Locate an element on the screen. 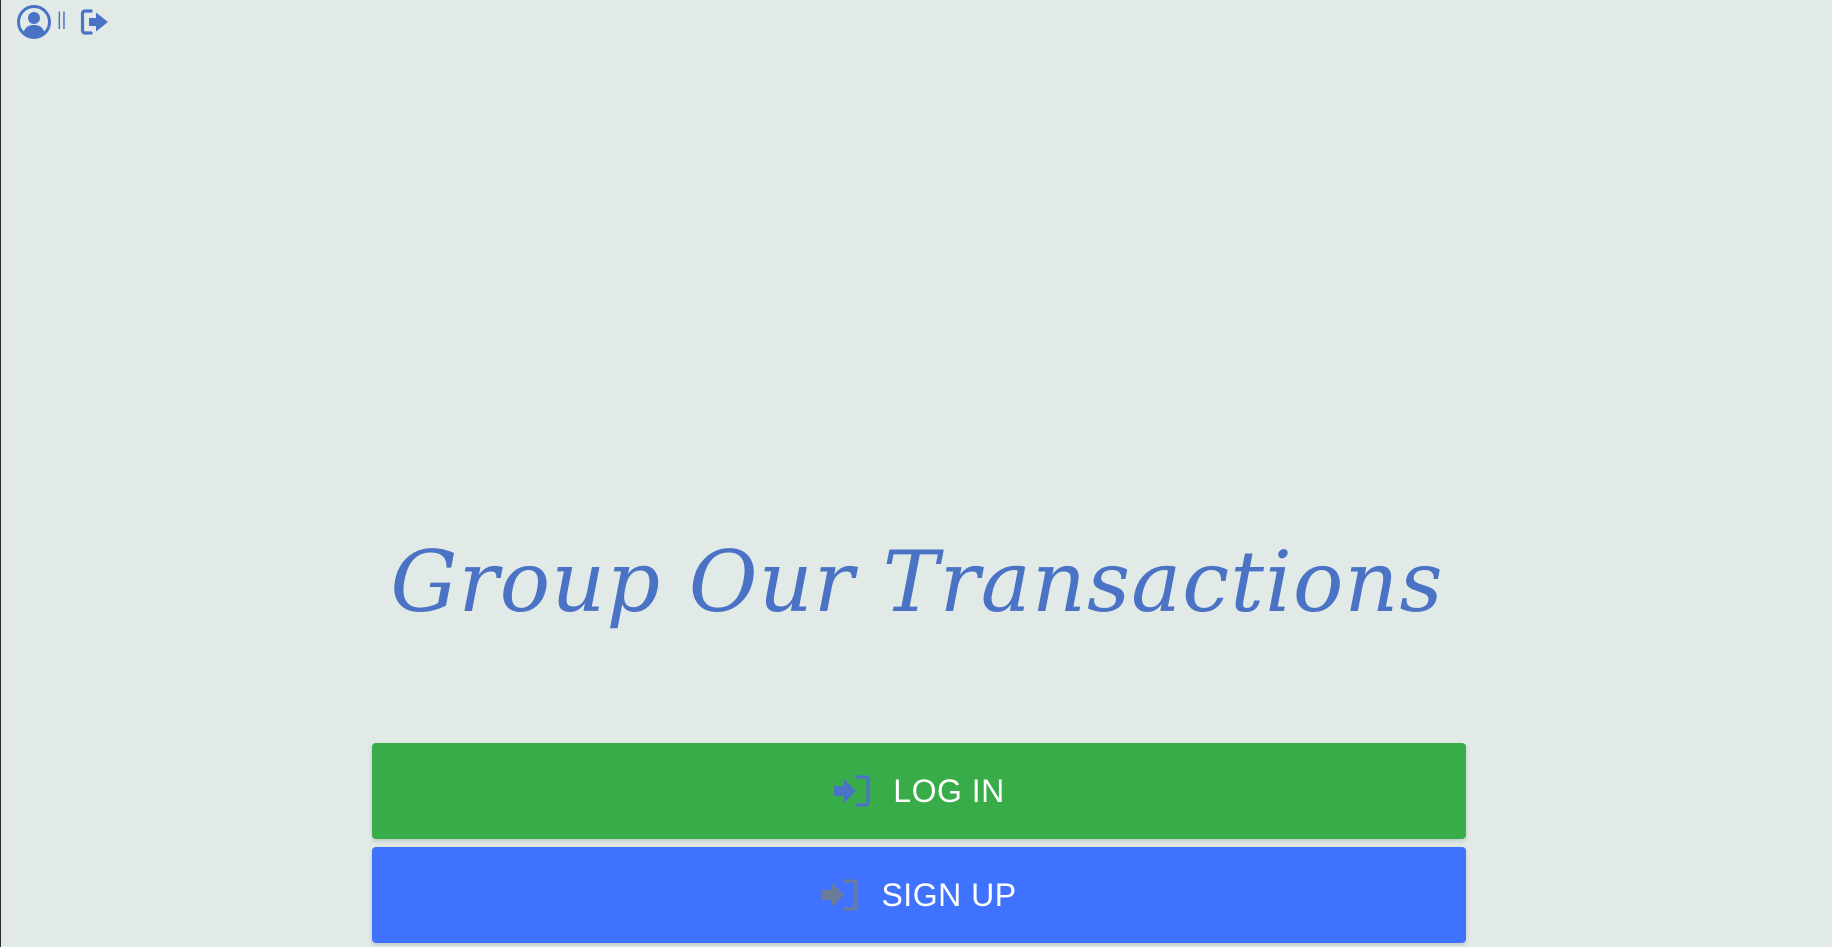 This screenshot has width=1832, height=947. user-circle-icon is located at coordinates (34, 22).